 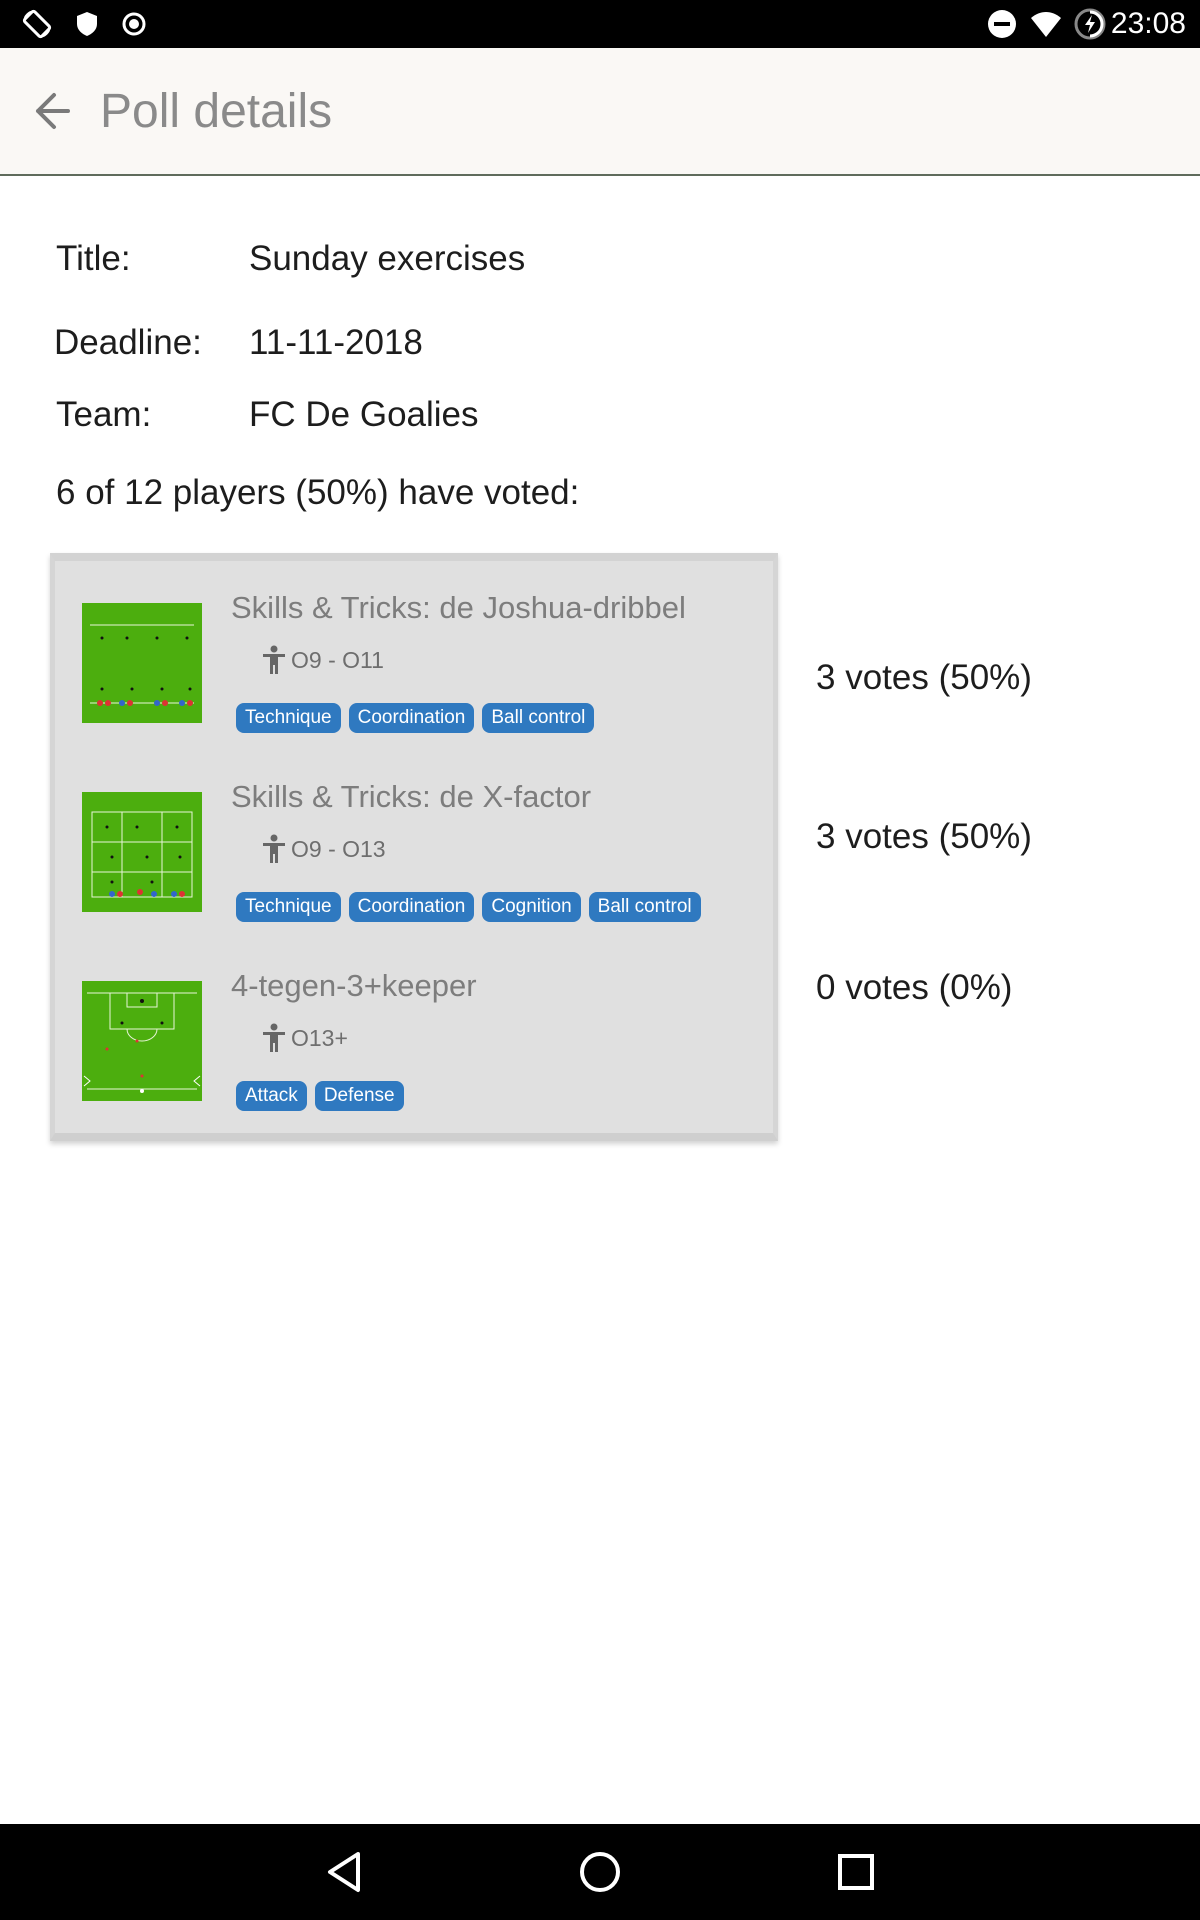 I want to click on title-label: Title:, so click(x=93, y=258).